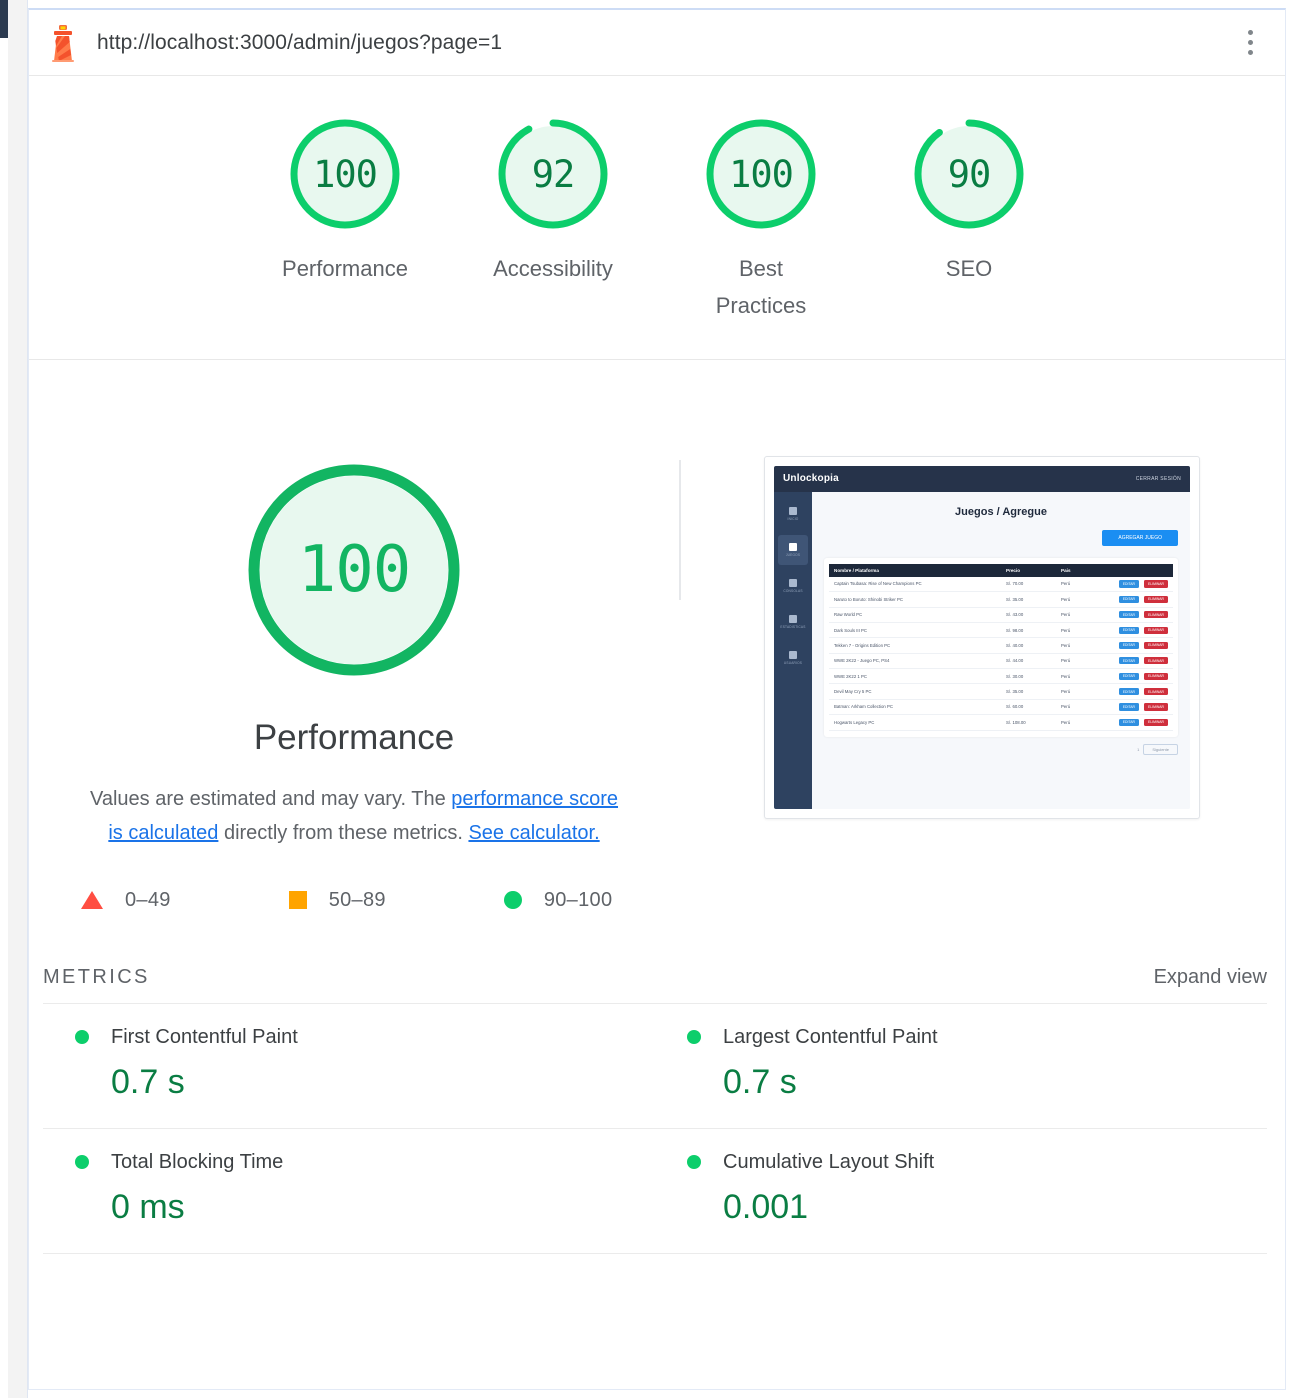 Image resolution: width=1290 pixels, height=1398 pixels. I want to click on legend-label-average: 50–89, so click(357, 899).